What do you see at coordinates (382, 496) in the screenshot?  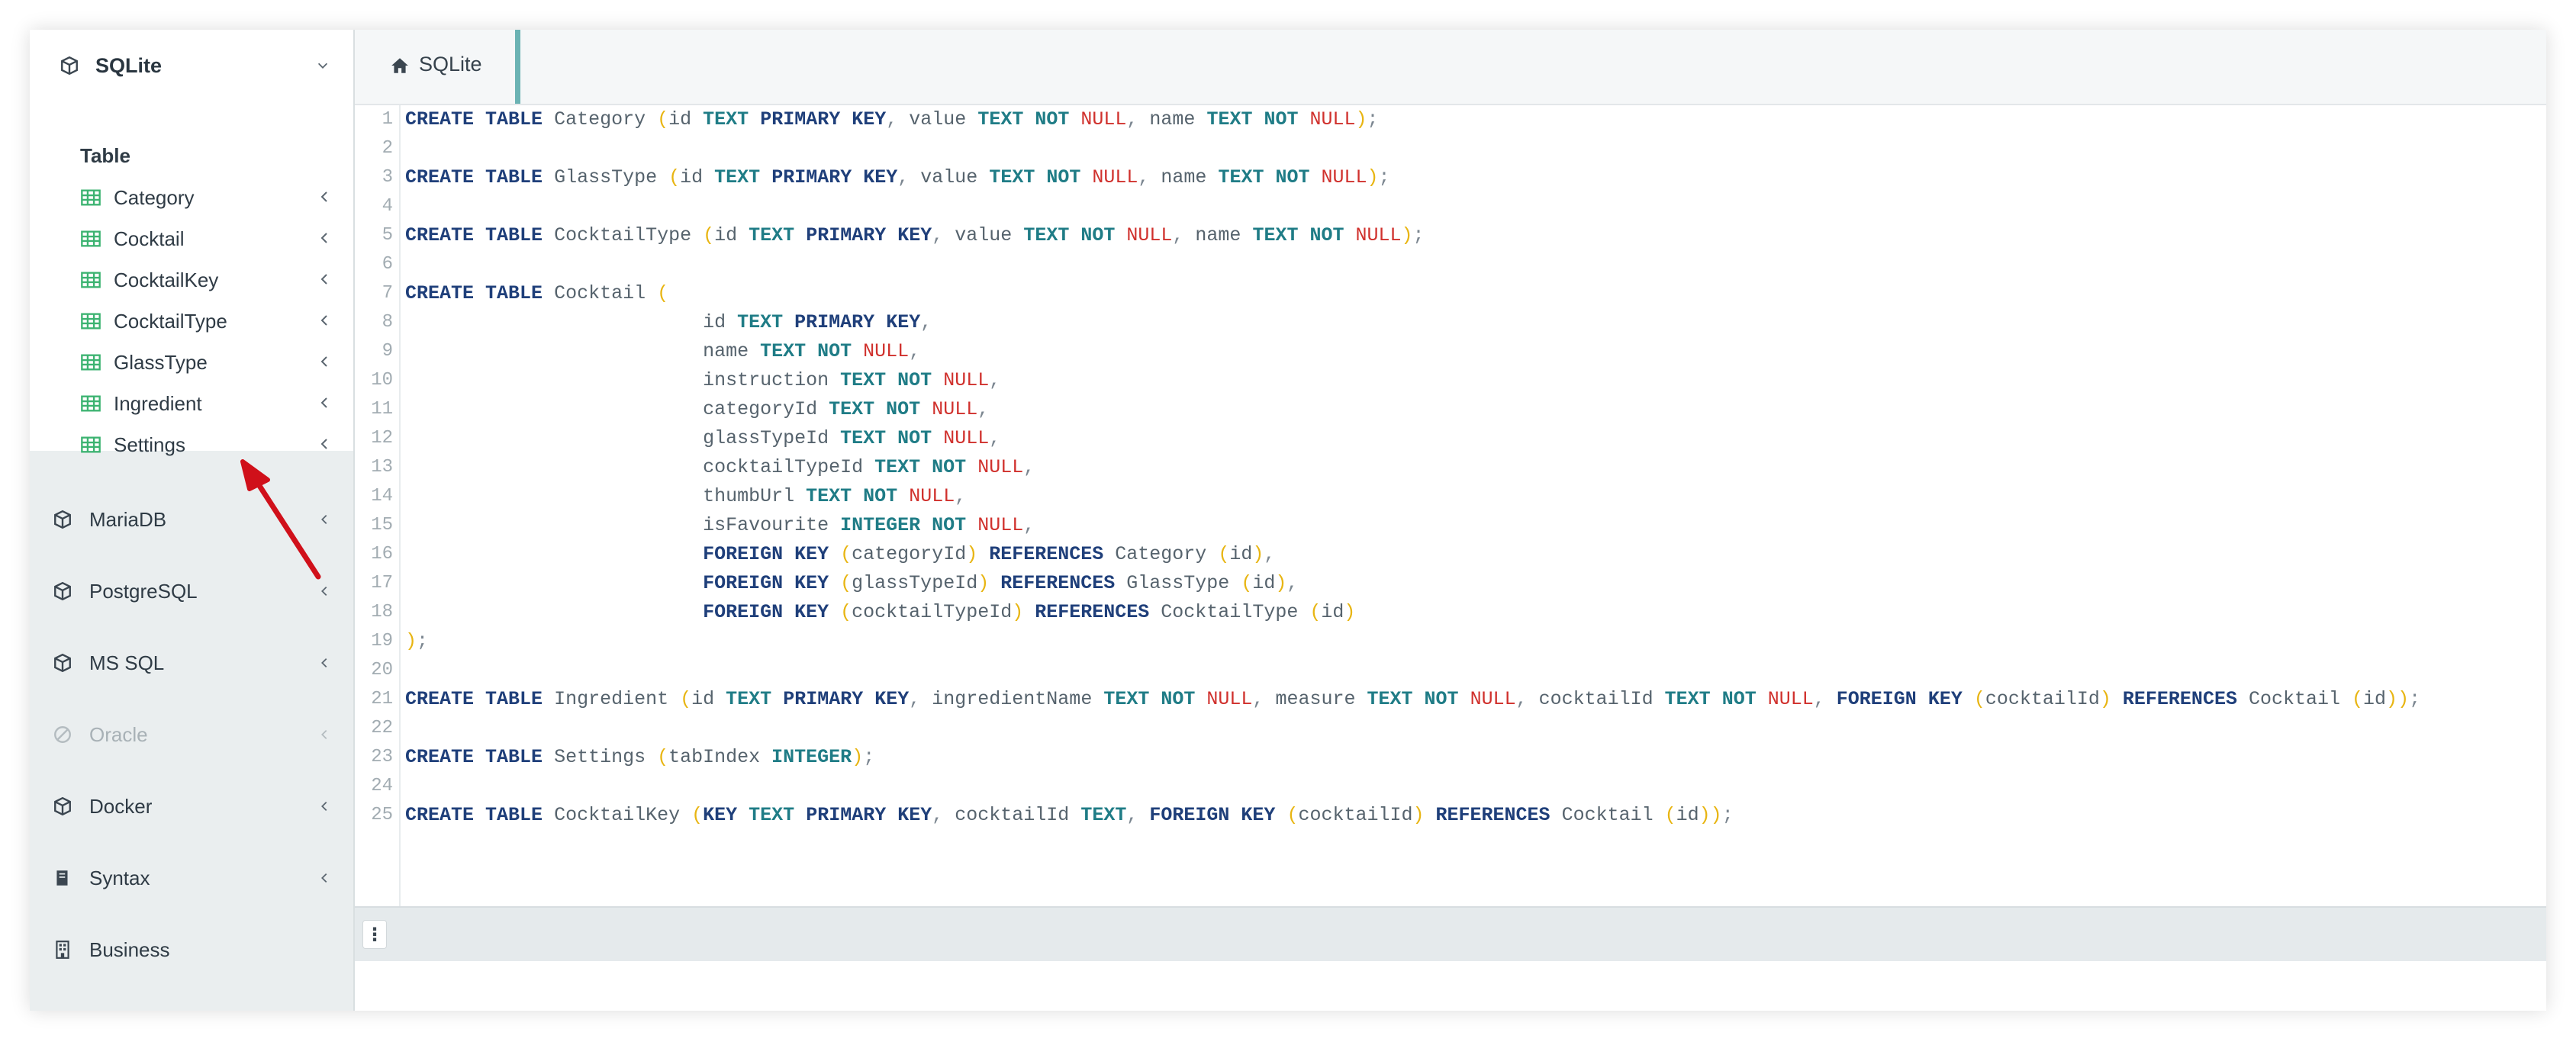 I see `line-number: 14` at bounding box center [382, 496].